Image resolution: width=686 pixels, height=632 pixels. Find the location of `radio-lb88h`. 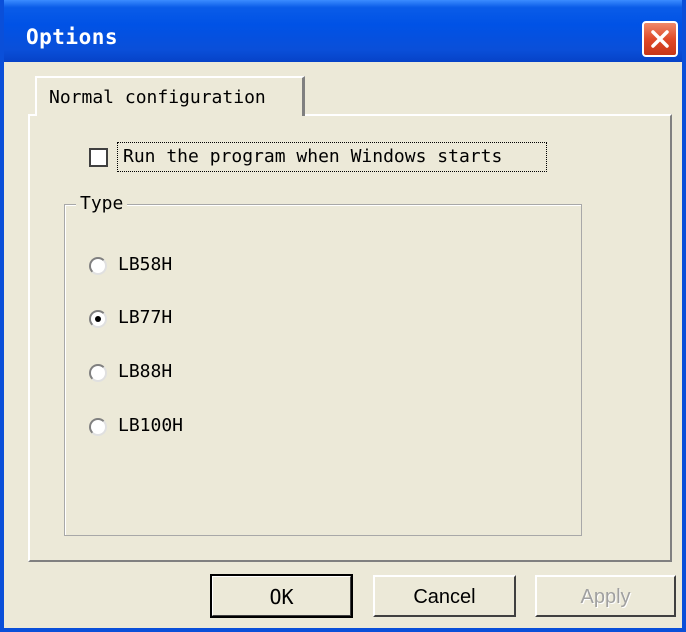

radio-lb88h is located at coordinates (98, 373).